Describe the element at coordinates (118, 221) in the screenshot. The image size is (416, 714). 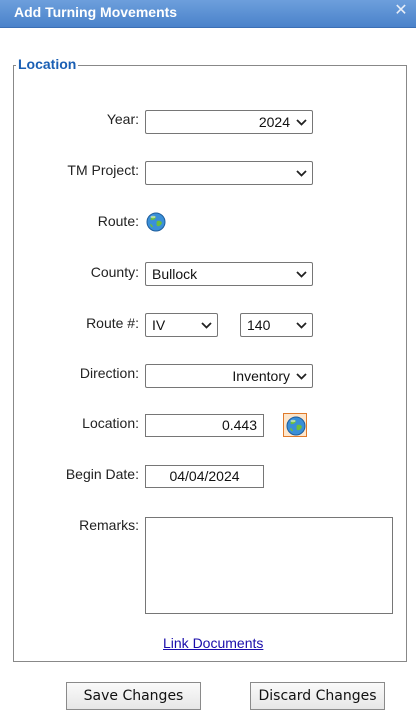
I see `route-label: Route:` at that location.